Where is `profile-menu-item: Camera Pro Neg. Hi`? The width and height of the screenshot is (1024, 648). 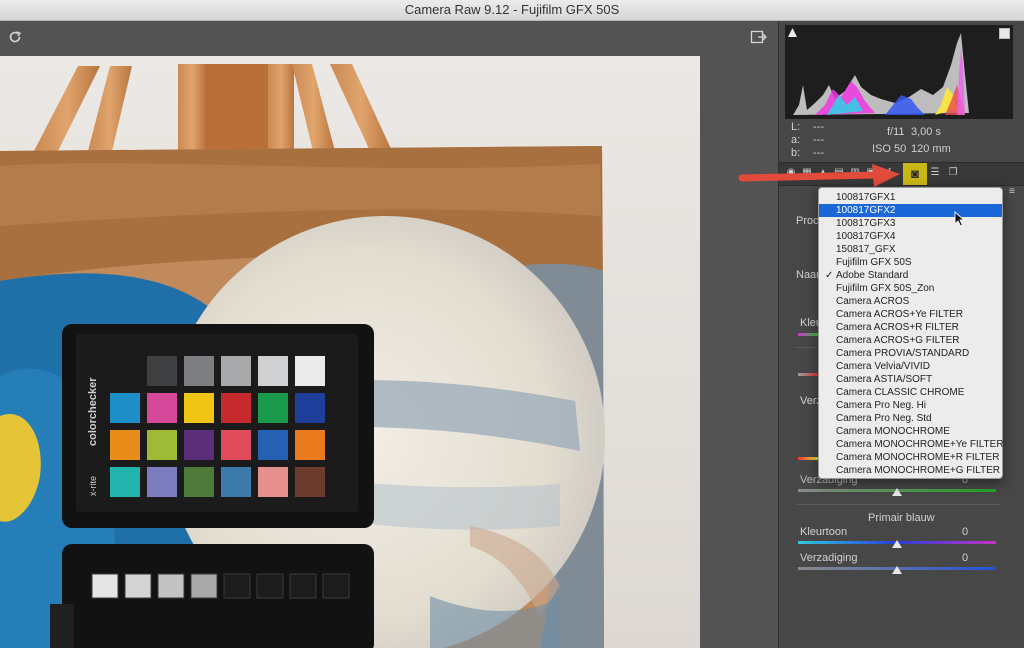
profile-menu-item: Camera Pro Neg. Hi is located at coordinates (910, 405).